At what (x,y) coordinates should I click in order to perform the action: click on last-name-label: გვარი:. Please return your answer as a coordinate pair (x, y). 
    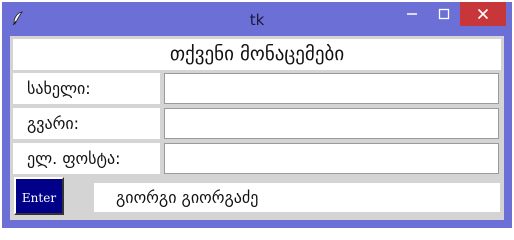
    Looking at the image, I should click on (86, 123).